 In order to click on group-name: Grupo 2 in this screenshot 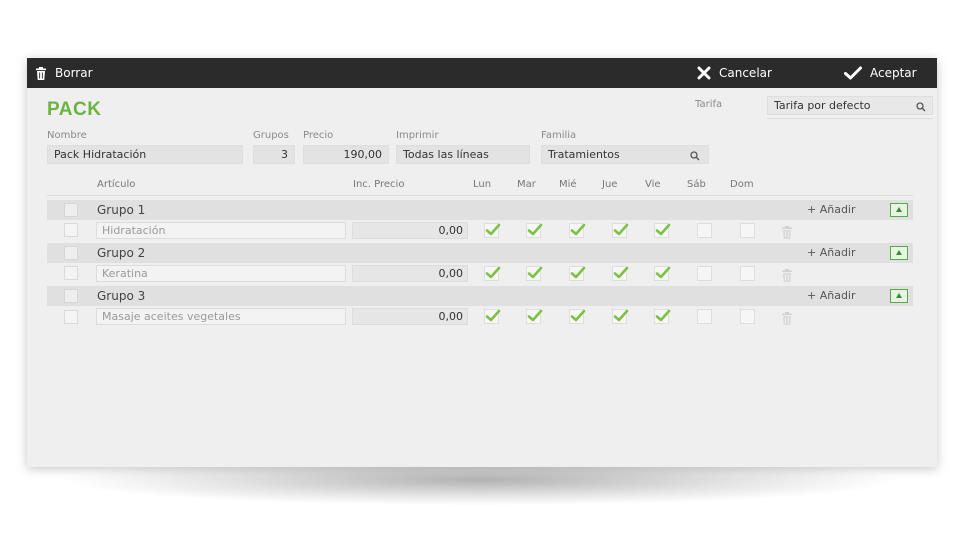, I will do `click(121, 253)`.